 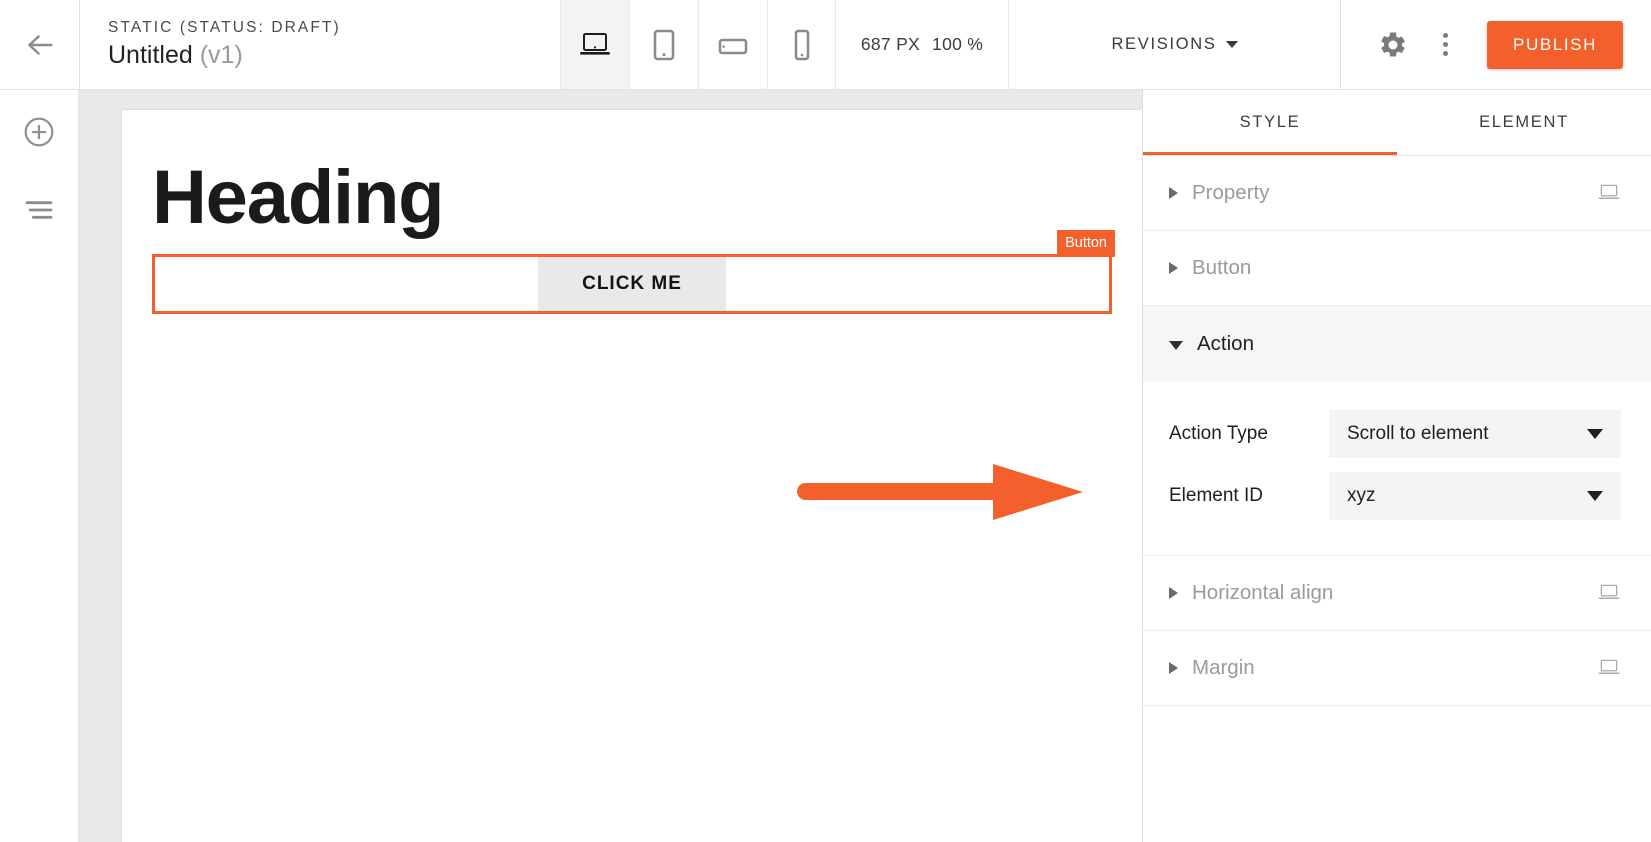 What do you see at coordinates (1222, 267) in the screenshot?
I see `section-label-button: Button` at bounding box center [1222, 267].